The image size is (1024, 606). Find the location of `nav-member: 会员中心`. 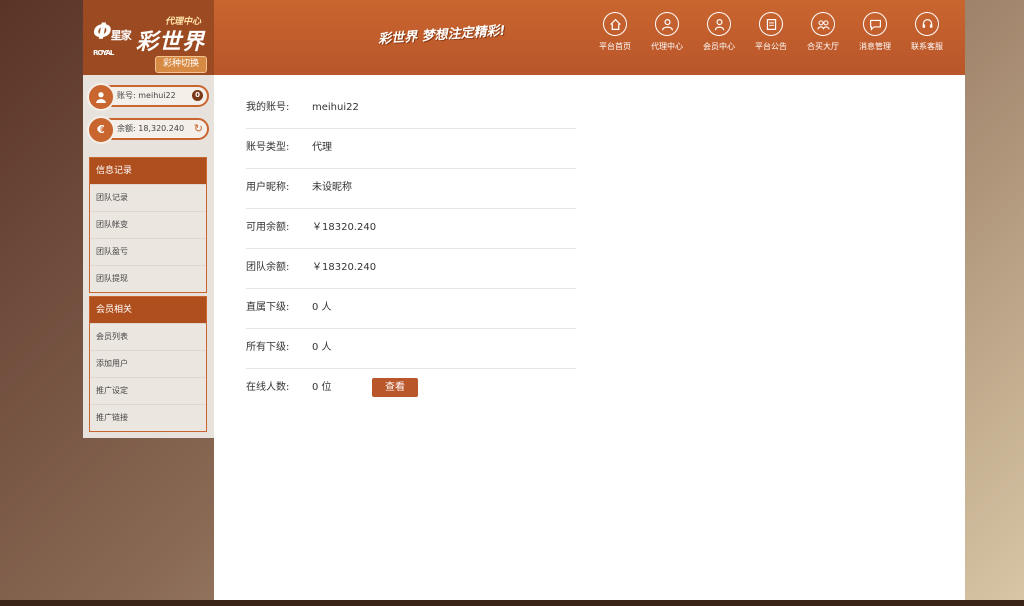

nav-member: 会员中心 is located at coordinates (719, 32).